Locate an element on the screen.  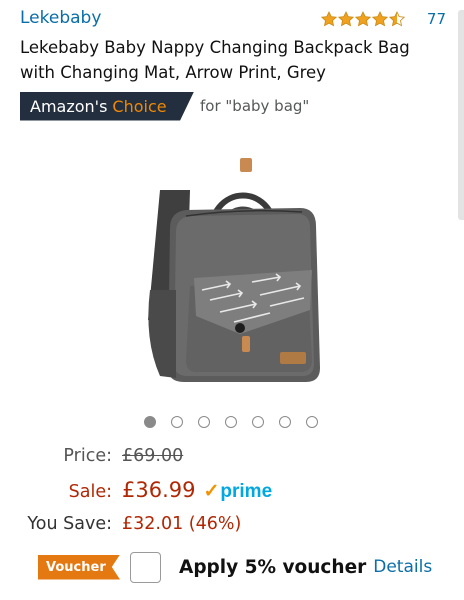
brand-row: Lekebaby 77 is located at coordinates (233, 20).